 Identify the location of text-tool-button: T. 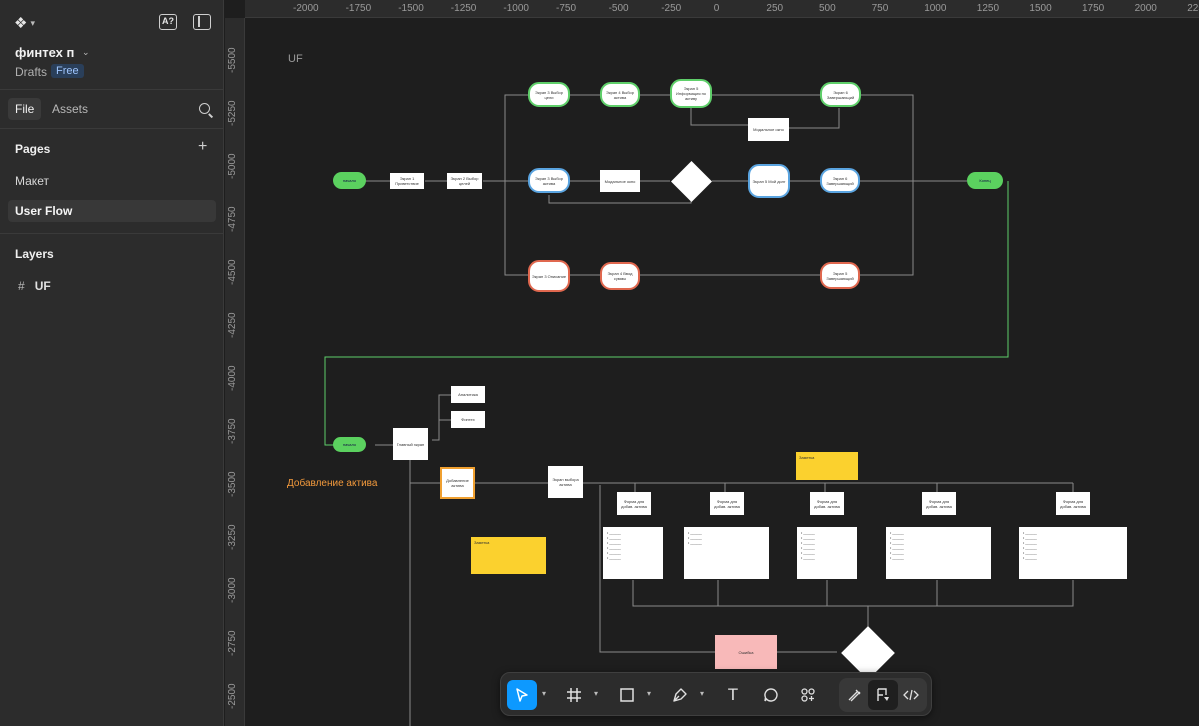
(733, 695).